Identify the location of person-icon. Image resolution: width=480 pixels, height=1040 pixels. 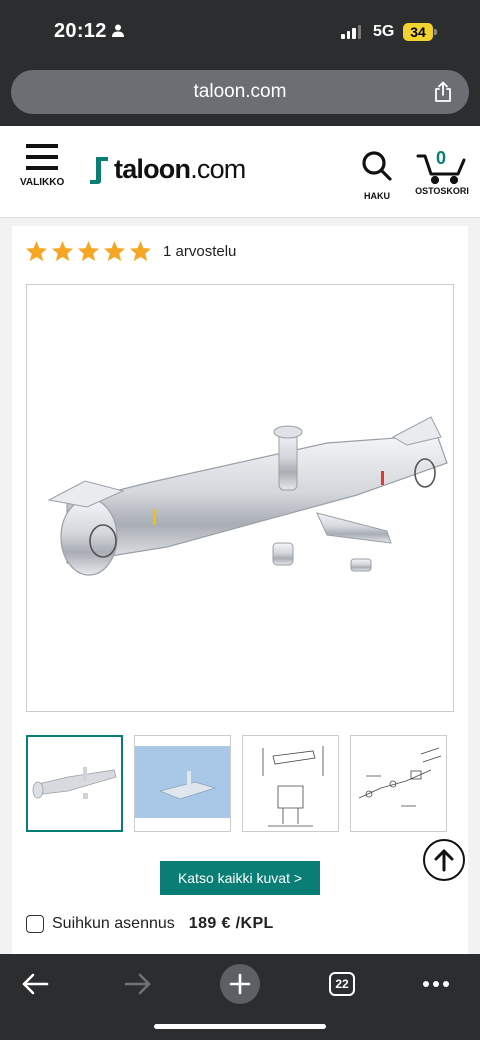
(118, 30).